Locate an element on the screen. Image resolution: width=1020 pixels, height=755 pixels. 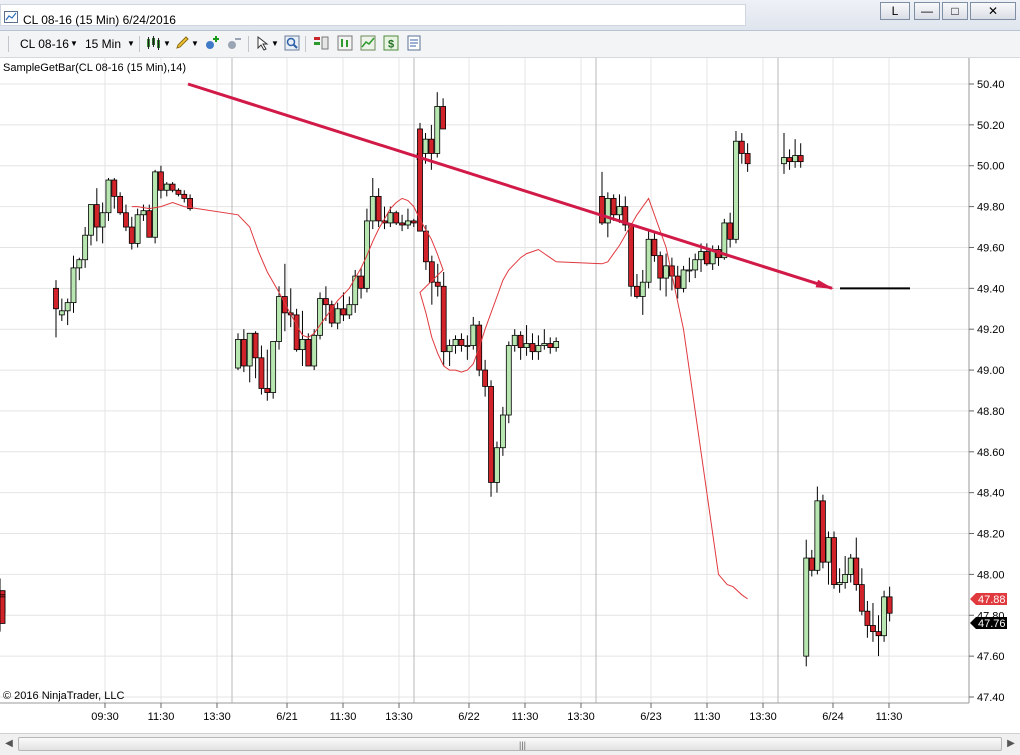
data-box-icon is located at coordinates (345, 43).